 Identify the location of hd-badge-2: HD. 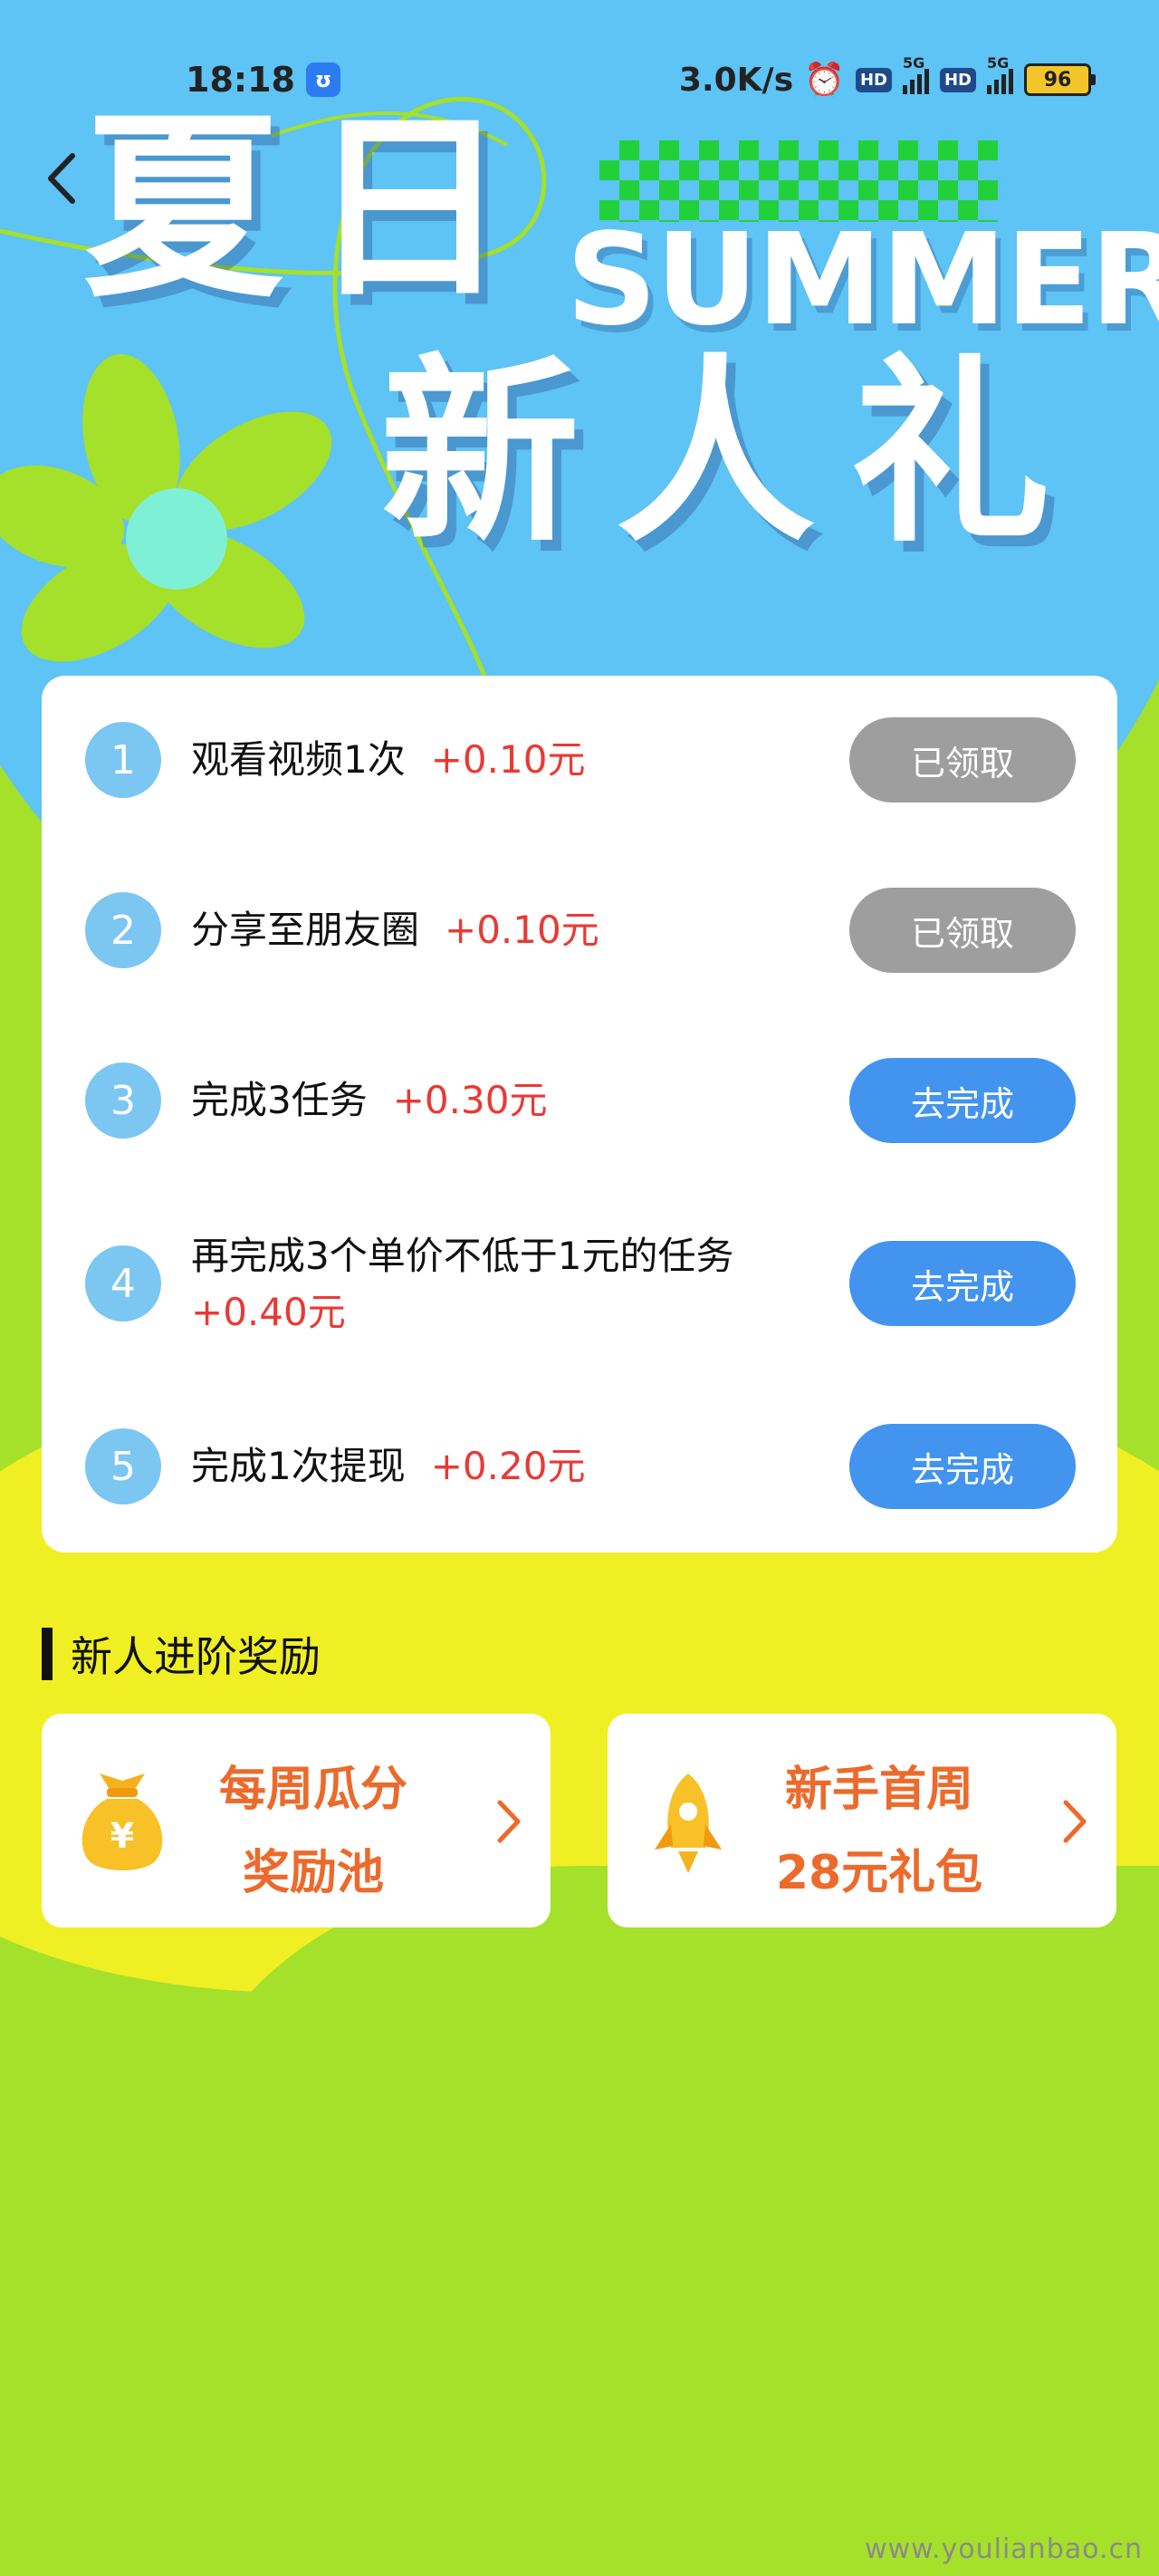
(958, 79).